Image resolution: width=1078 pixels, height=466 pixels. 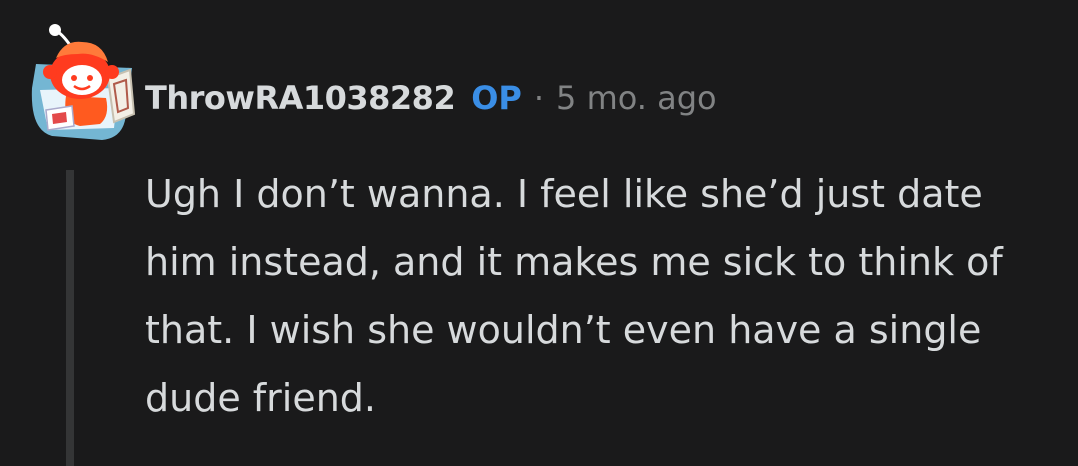 What do you see at coordinates (300, 98) in the screenshot?
I see `username-link: ThrowRA1038282` at bounding box center [300, 98].